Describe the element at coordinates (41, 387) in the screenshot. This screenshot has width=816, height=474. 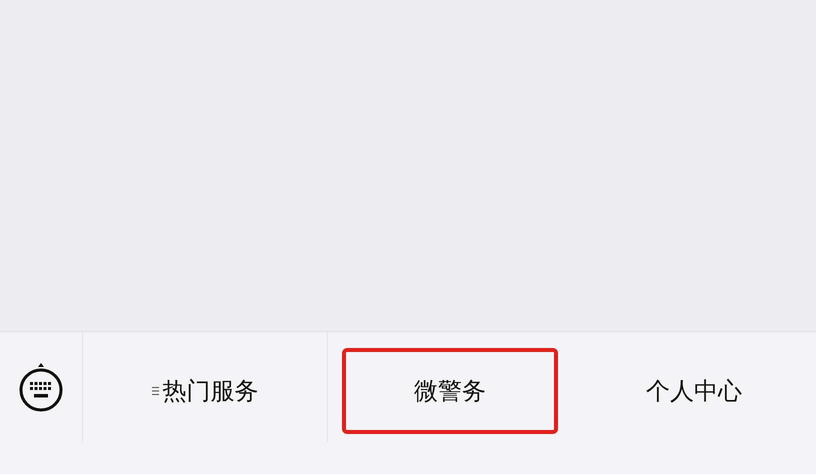
I see `keyboard-icon` at that location.